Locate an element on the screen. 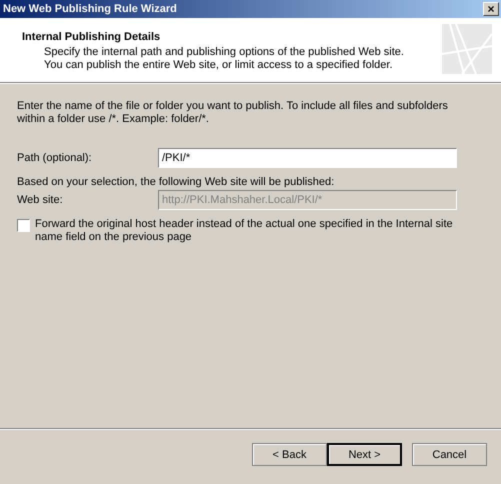  checkbox-label: Forward the original host header instead of the actual one specified in the Internal site name field on the previous page is located at coordinates (244, 231).